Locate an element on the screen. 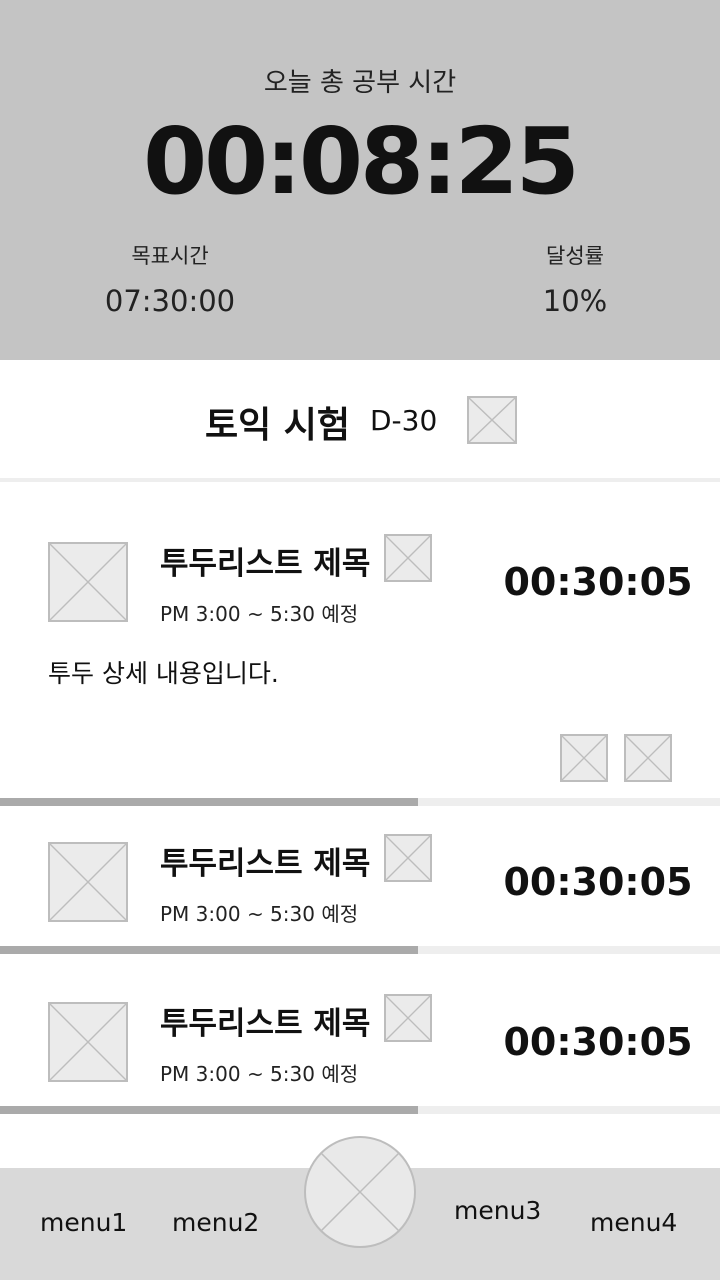 Image resolution: width=720 pixels, height=1280 pixels. goal-time-stat: 목표시간 07:30:00 is located at coordinates (170, 279).